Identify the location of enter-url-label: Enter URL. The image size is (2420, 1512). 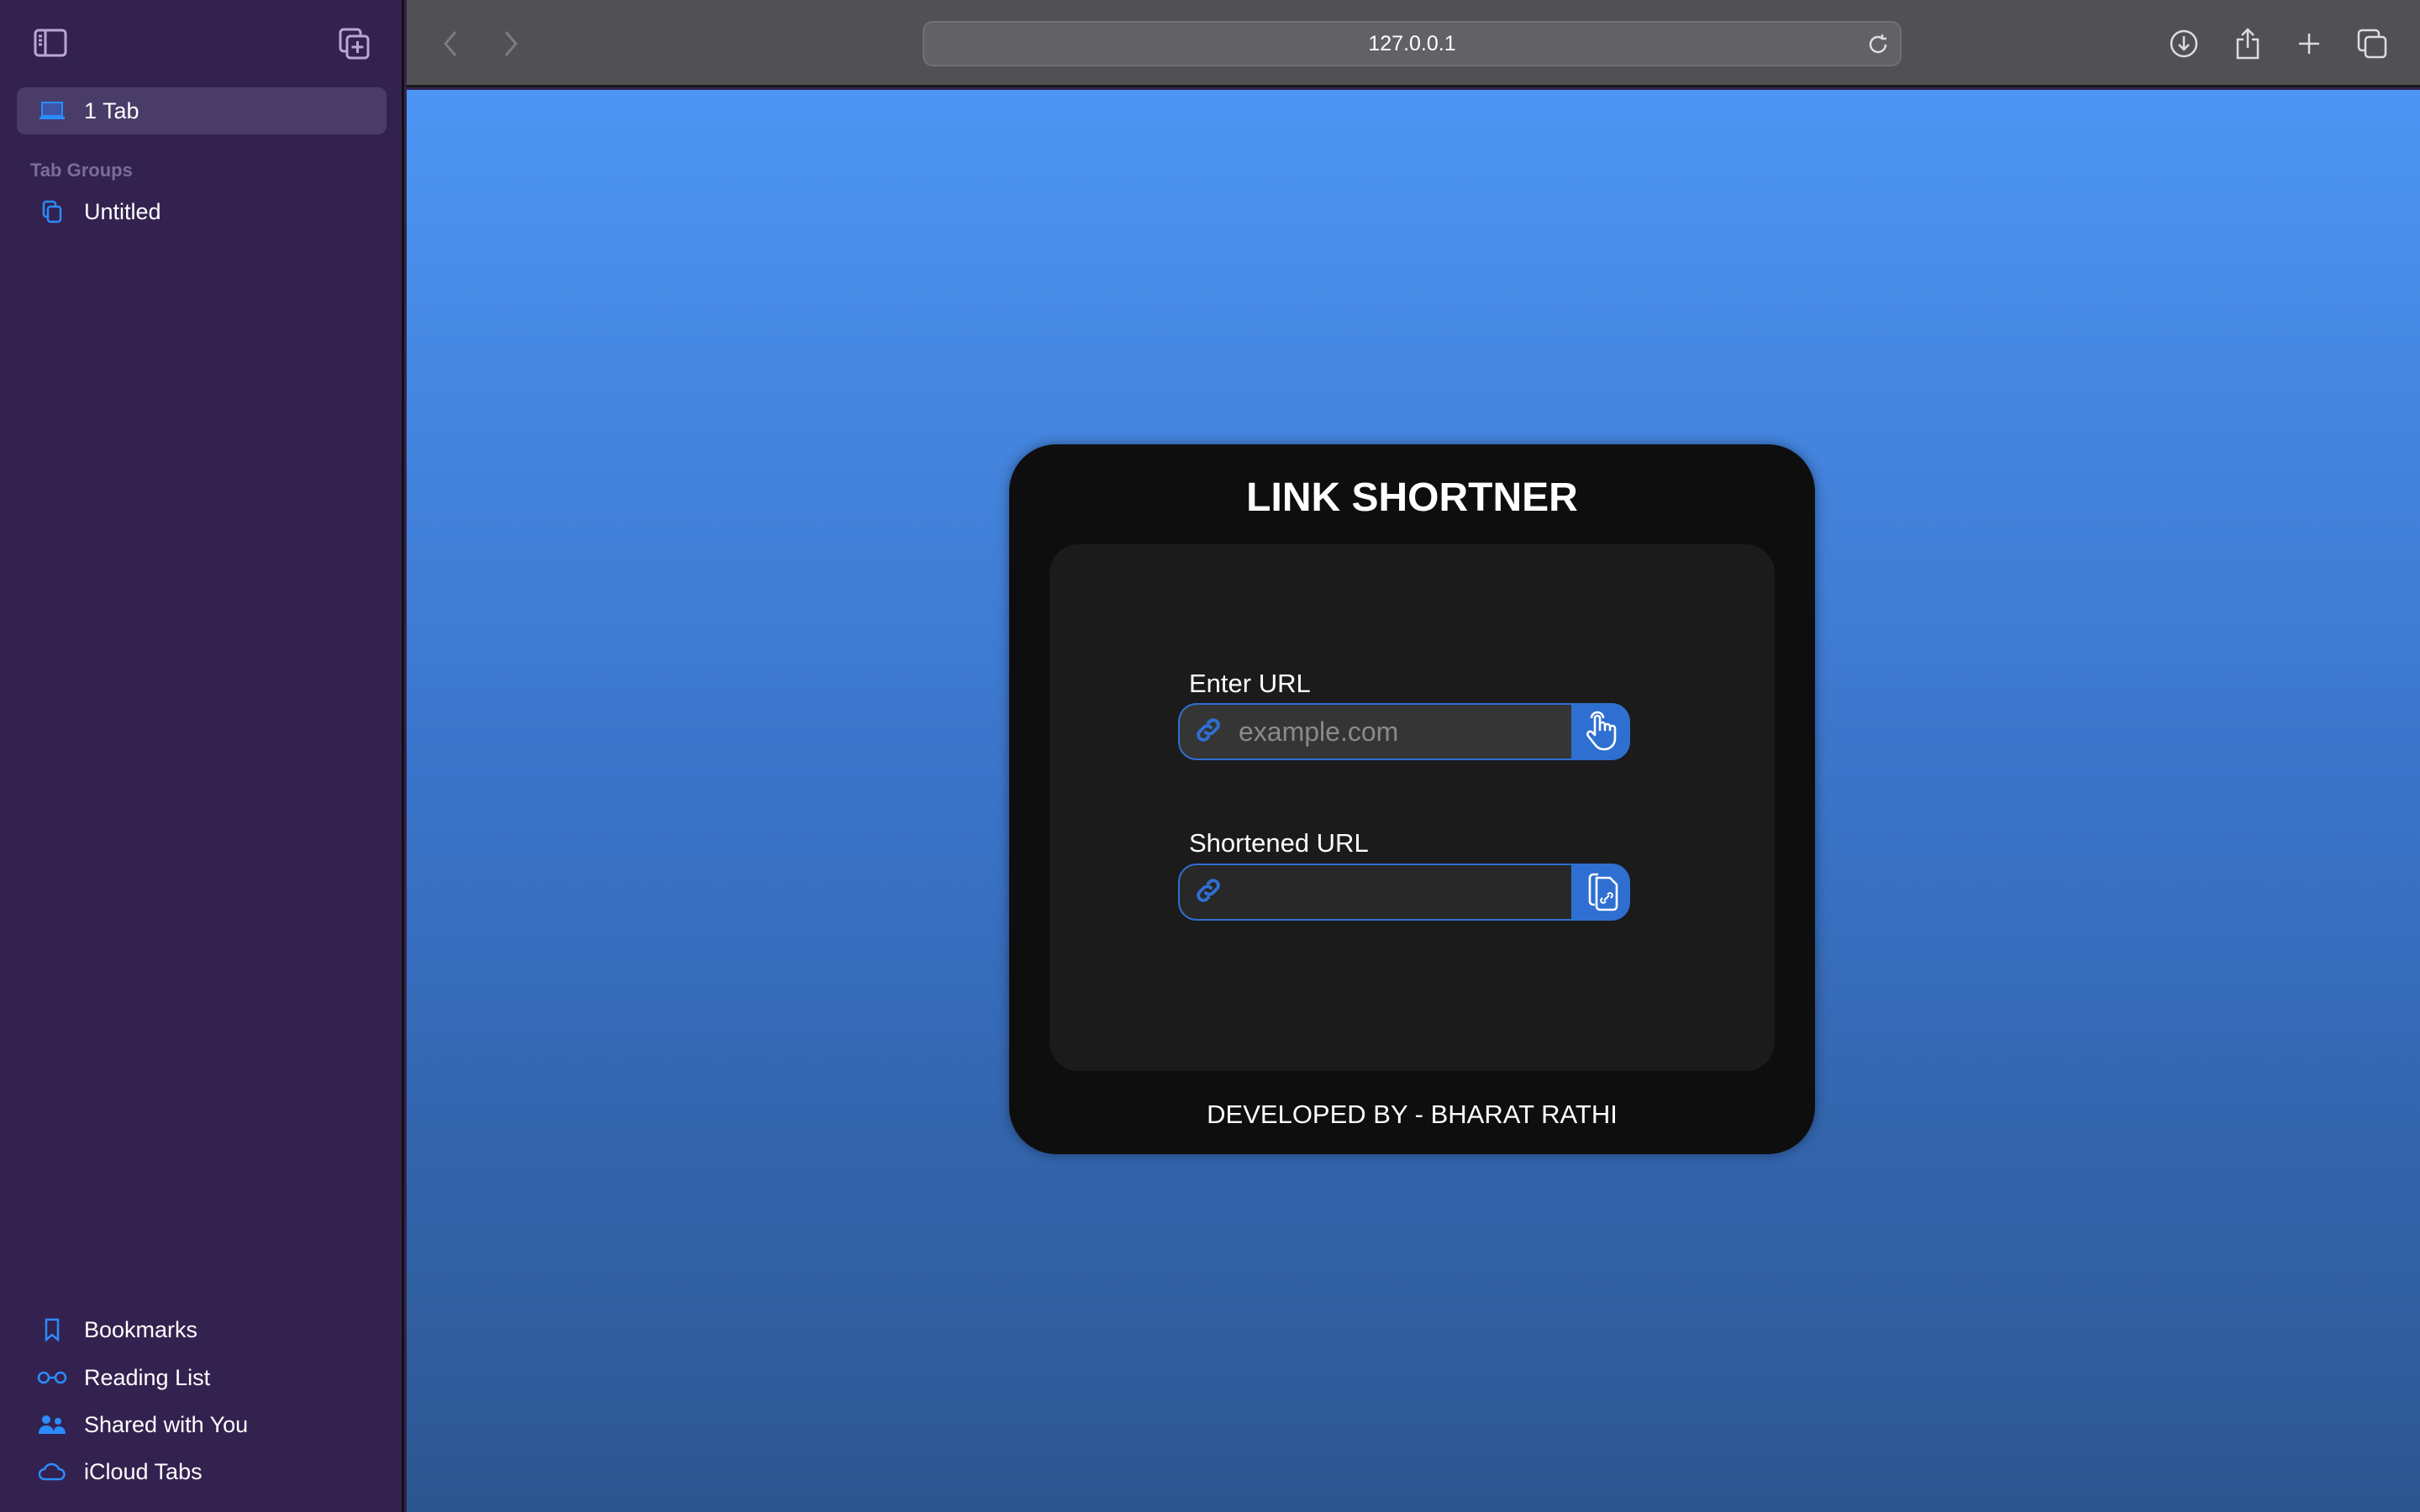
(1250, 683).